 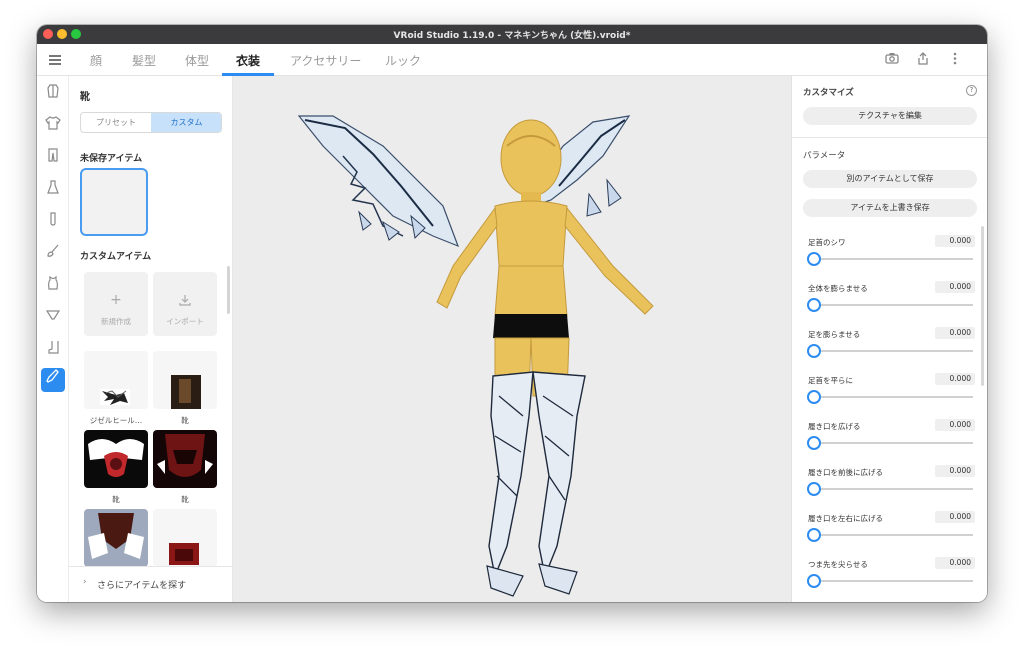 I want to click on customize-heading: カスタマイズ, so click(x=828, y=93).